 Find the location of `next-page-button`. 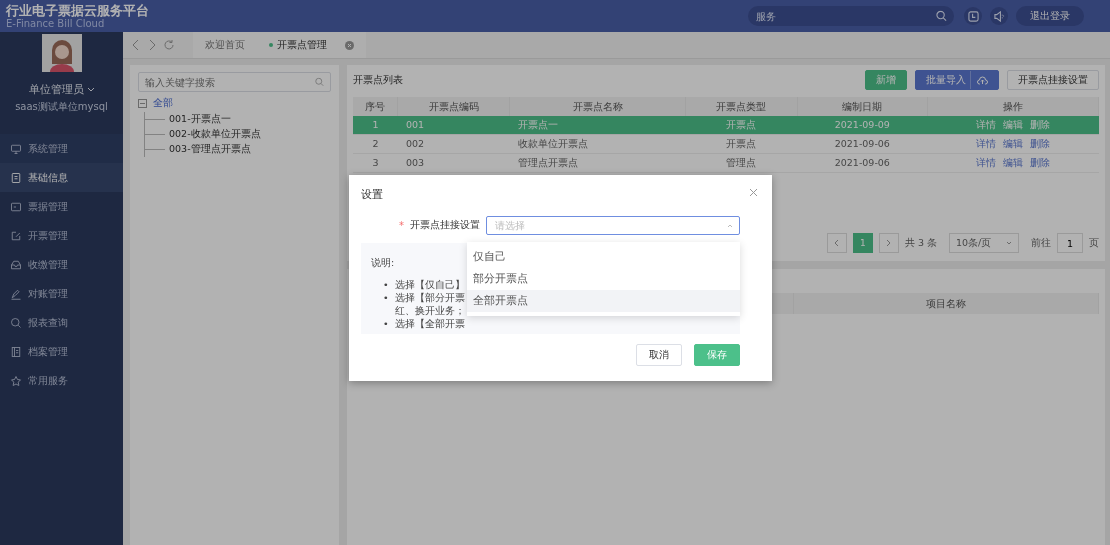

next-page-button is located at coordinates (888, 243).